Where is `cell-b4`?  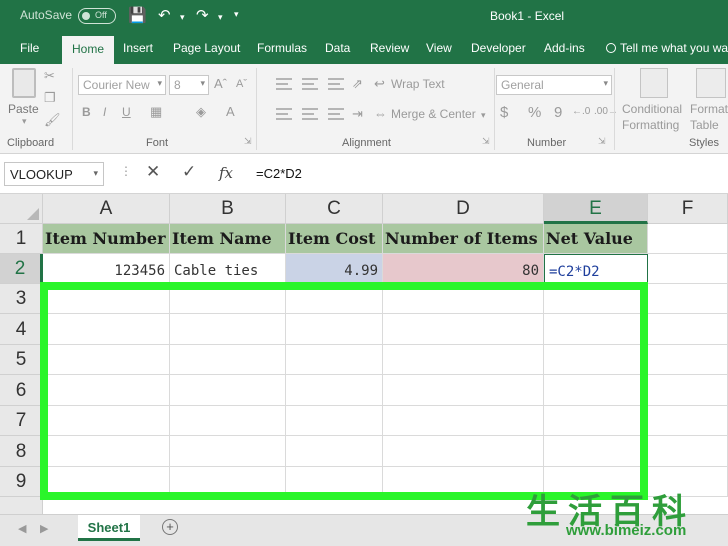 cell-b4 is located at coordinates (228, 329).